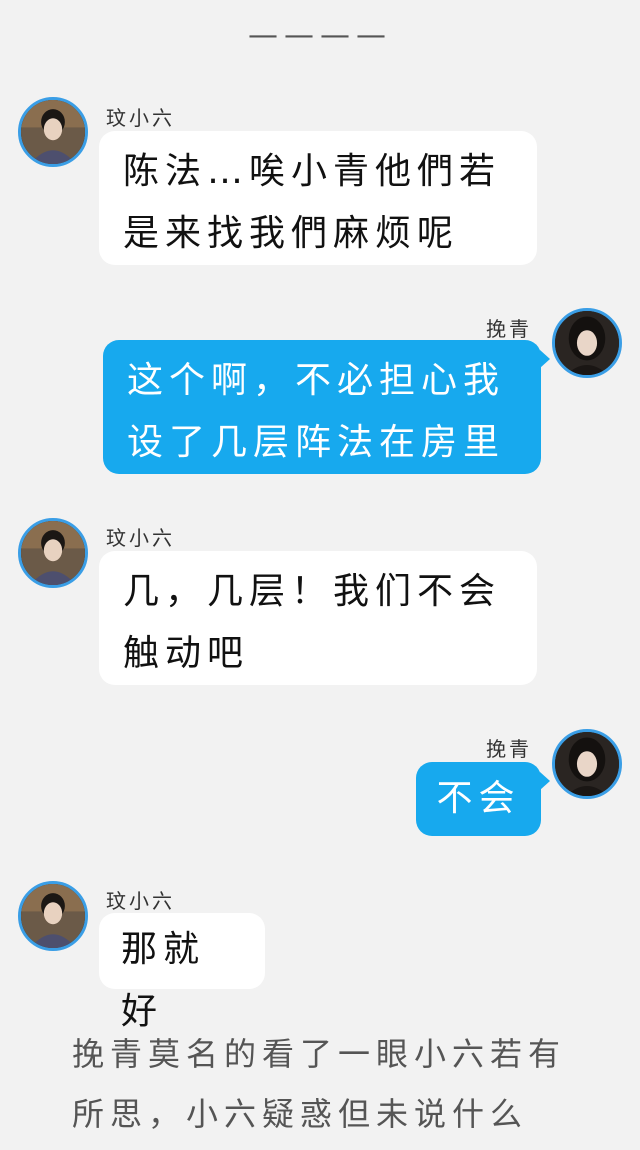 The height and width of the screenshot is (1150, 640). I want to click on message-bubble-outgoing: 这个啊，不必担心我设了几层阵法在房里, so click(322, 407).